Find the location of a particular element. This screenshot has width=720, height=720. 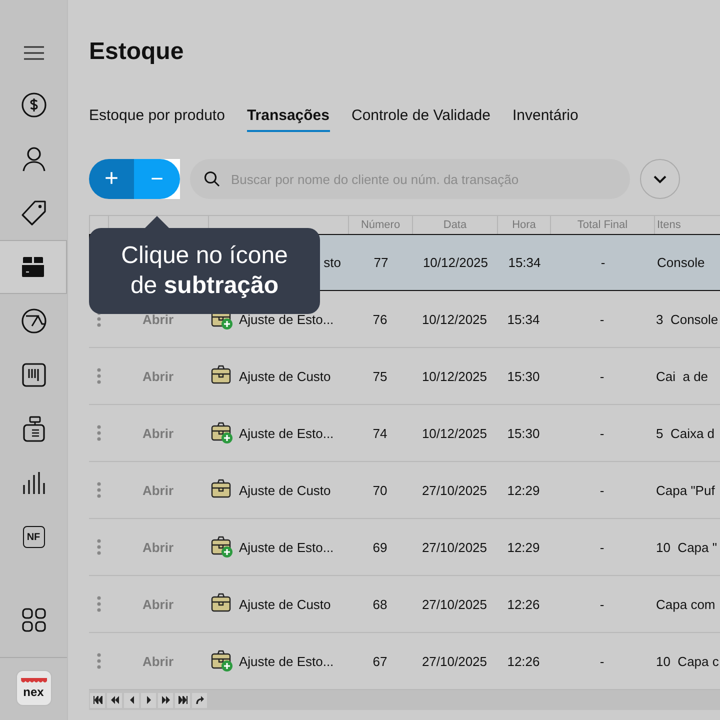

tab: Controle de Validade is located at coordinates (421, 118).